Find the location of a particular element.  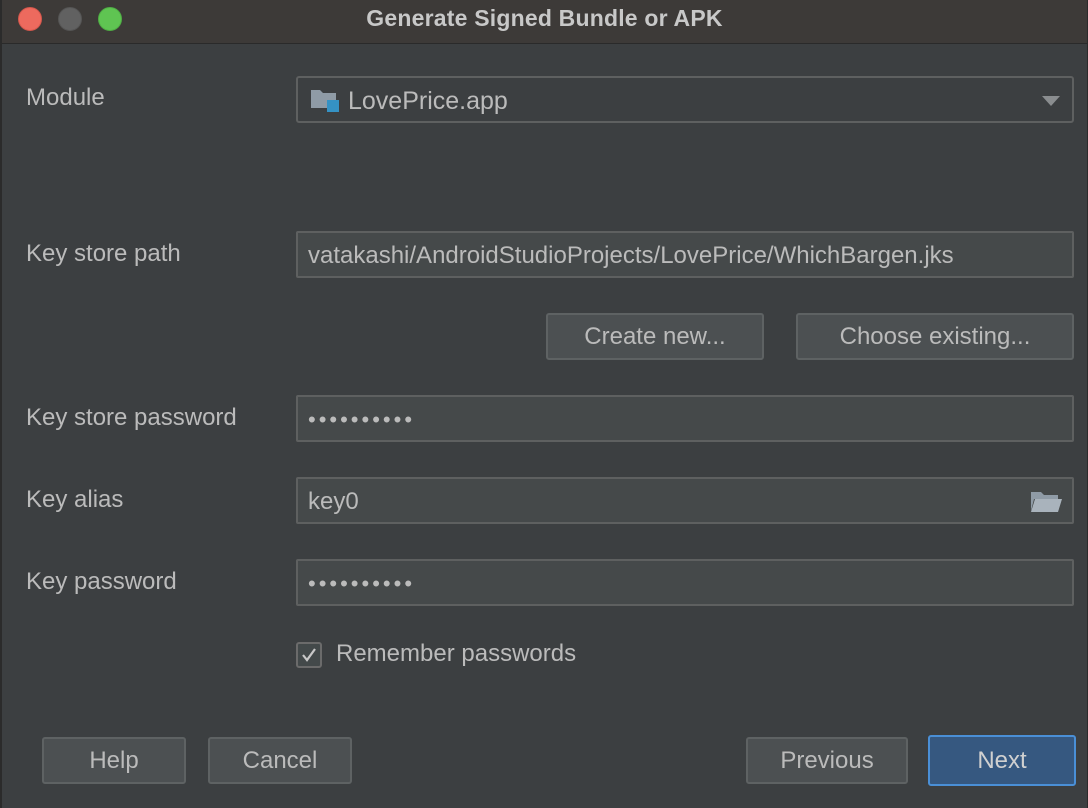

remember-passwords-checkbox is located at coordinates (309, 655).